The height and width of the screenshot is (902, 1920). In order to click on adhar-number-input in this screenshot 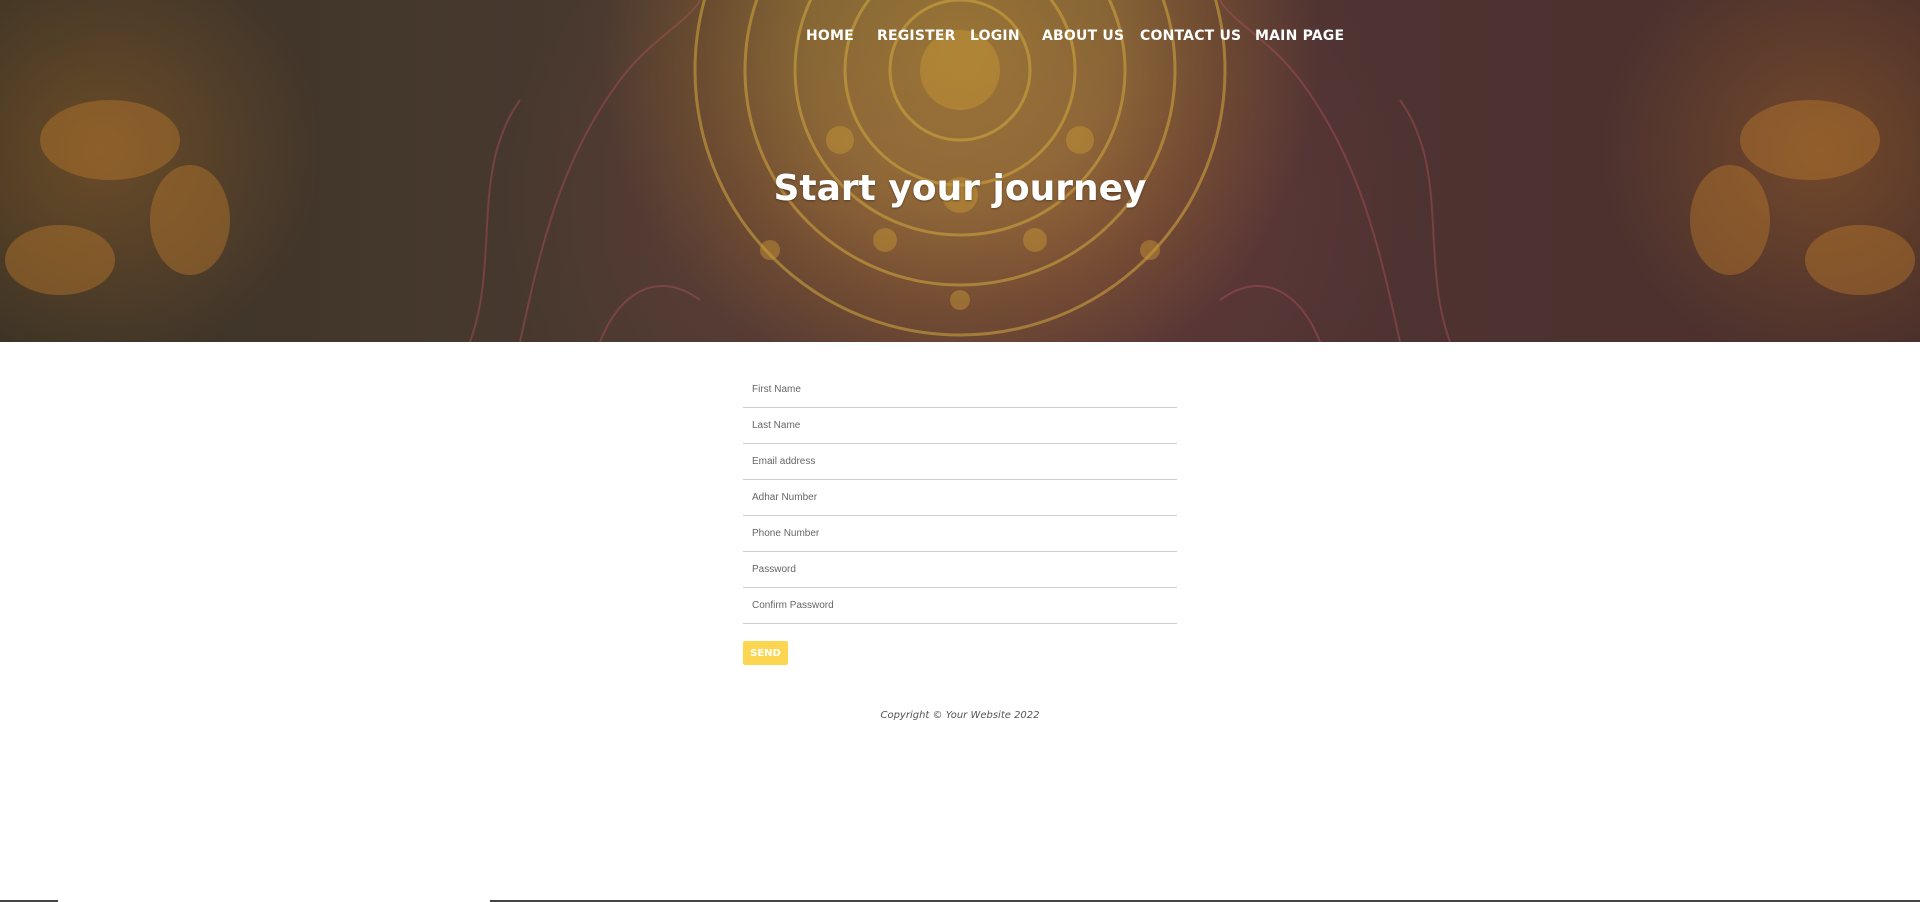, I will do `click(960, 498)`.